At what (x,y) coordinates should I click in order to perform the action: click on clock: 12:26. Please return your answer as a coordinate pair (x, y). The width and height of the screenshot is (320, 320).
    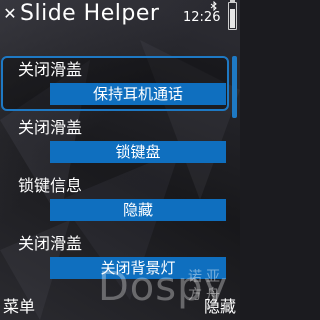
    Looking at the image, I should click on (202, 17).